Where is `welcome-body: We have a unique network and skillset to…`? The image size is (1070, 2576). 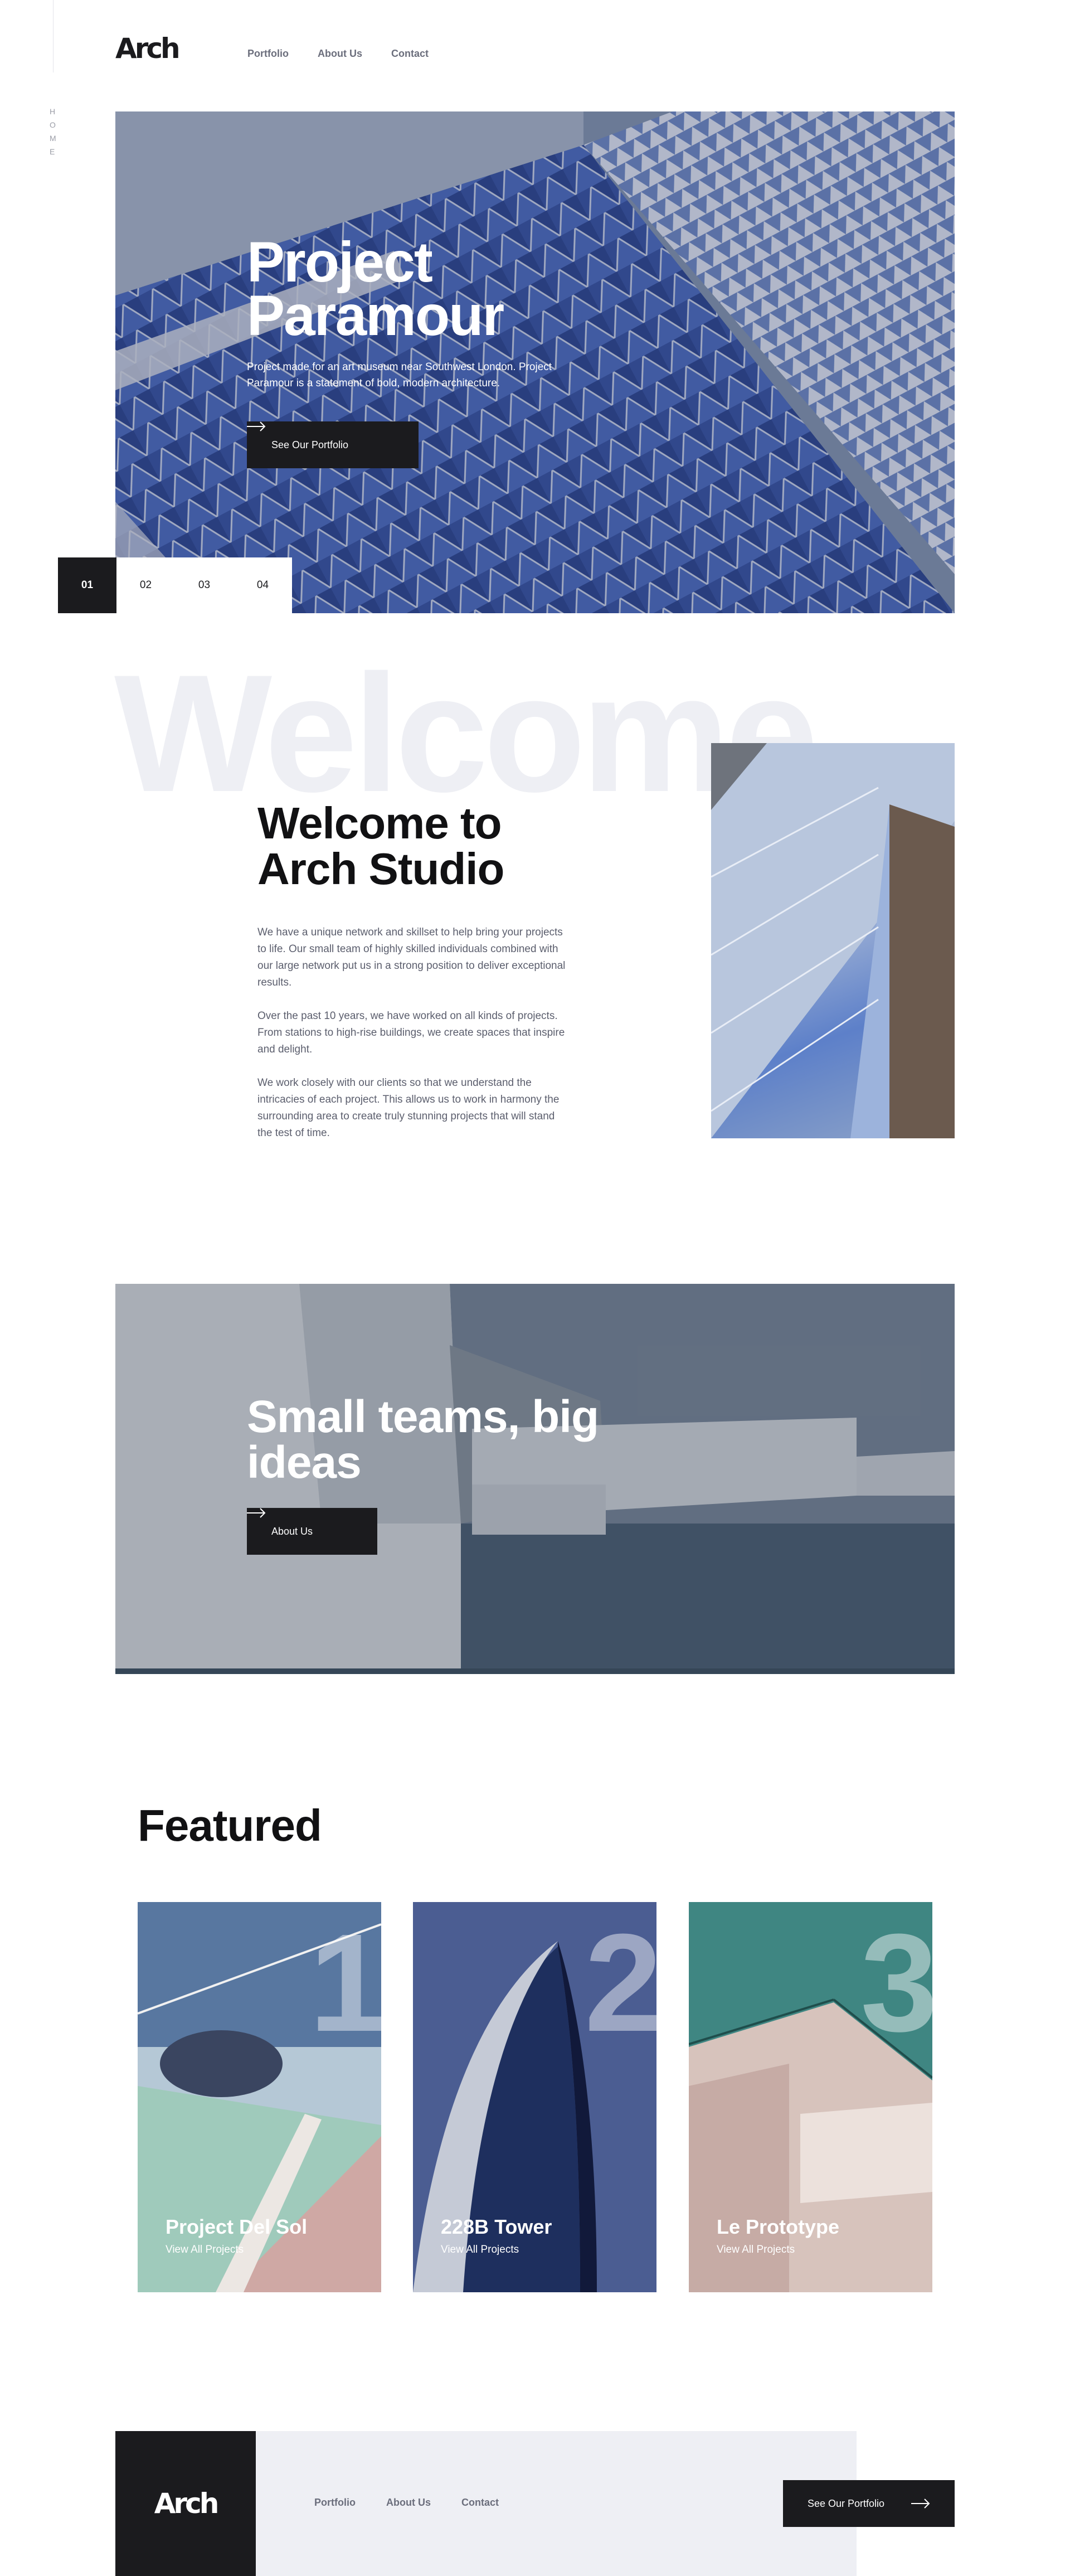
welcome-body: We have a unique network and skillset to… is located at coordinates (413, 1041).